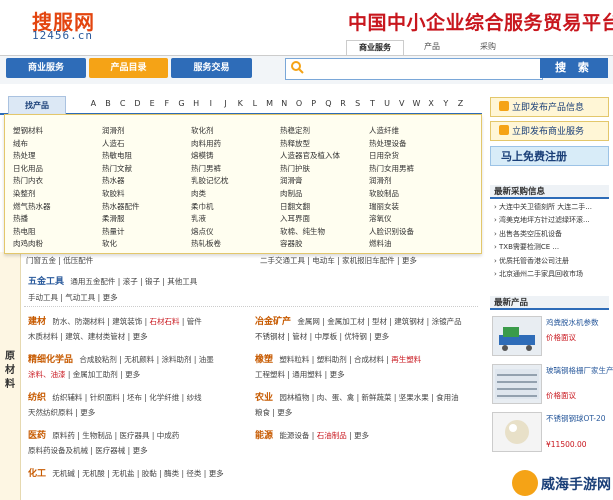 The width and height of the screenshot is (613, 500). What do you see at coordinates (177, 359) in the screenshot?
I see `category-link: 涂料助剂` at bounding box center [177, 359].